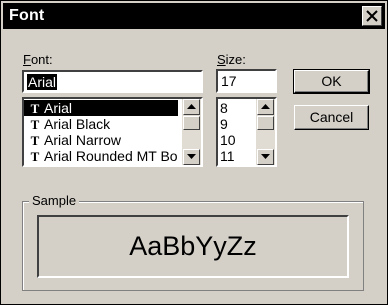 The width and height of the screenshot is (388, 305). What do you see at coordinates (229, 81) in the screenshot?
I see `size-value: 17` at bounding box center [229, 81].